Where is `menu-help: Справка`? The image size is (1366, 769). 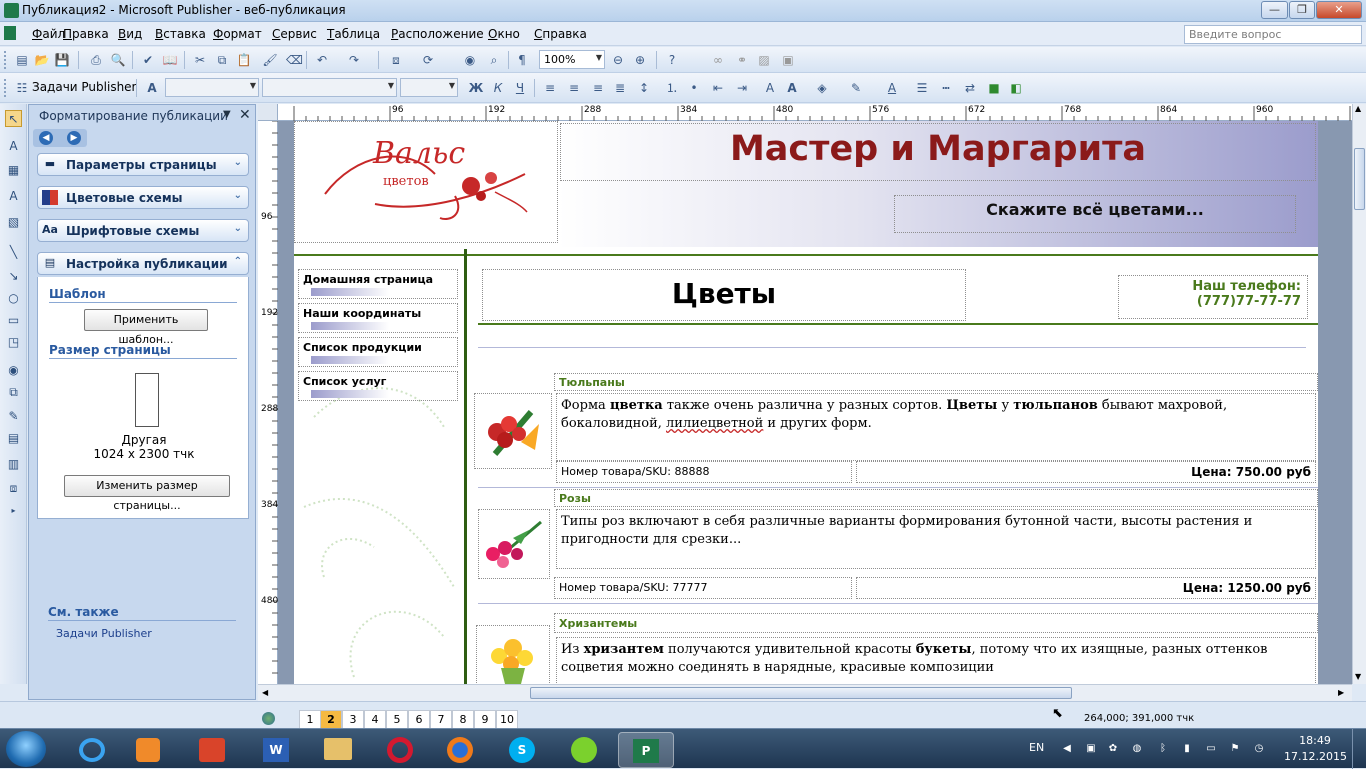 menu-help: Справка is located at coordinates (560, 34).